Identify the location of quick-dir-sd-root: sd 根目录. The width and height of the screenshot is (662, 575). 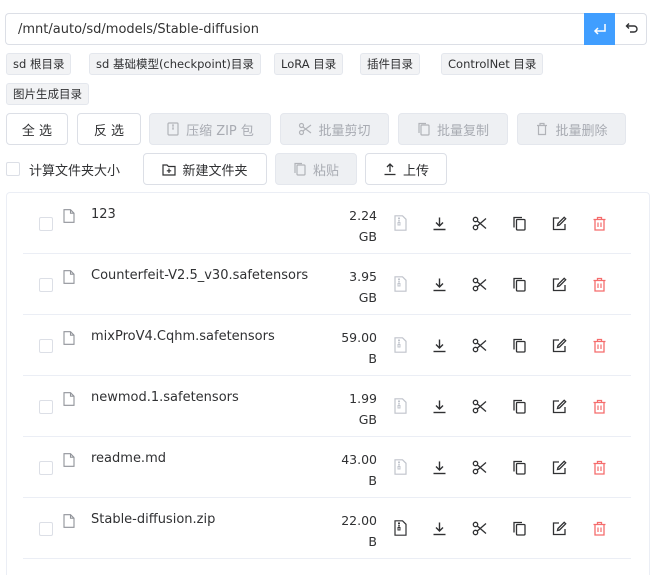
(39, 64).